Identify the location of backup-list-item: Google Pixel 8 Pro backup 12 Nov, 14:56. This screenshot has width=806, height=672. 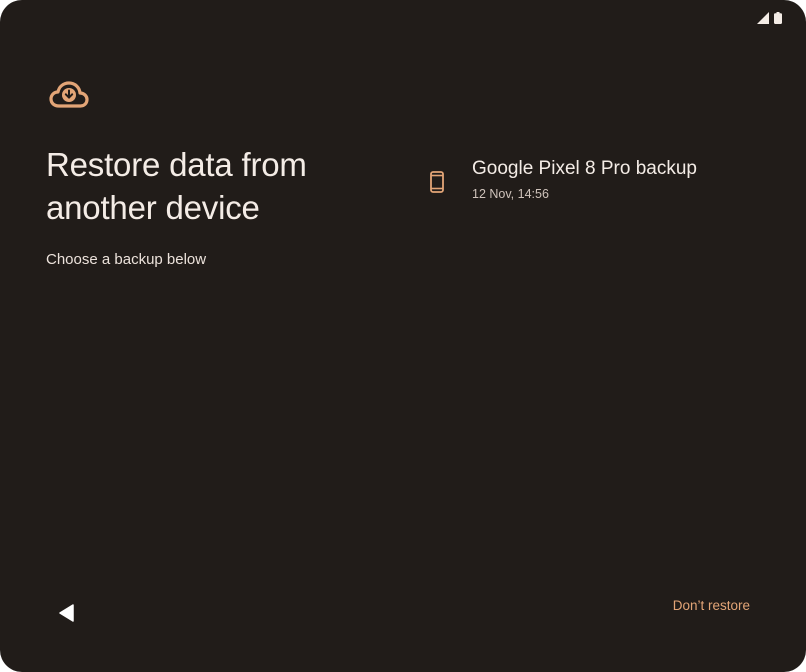
(590, 182).